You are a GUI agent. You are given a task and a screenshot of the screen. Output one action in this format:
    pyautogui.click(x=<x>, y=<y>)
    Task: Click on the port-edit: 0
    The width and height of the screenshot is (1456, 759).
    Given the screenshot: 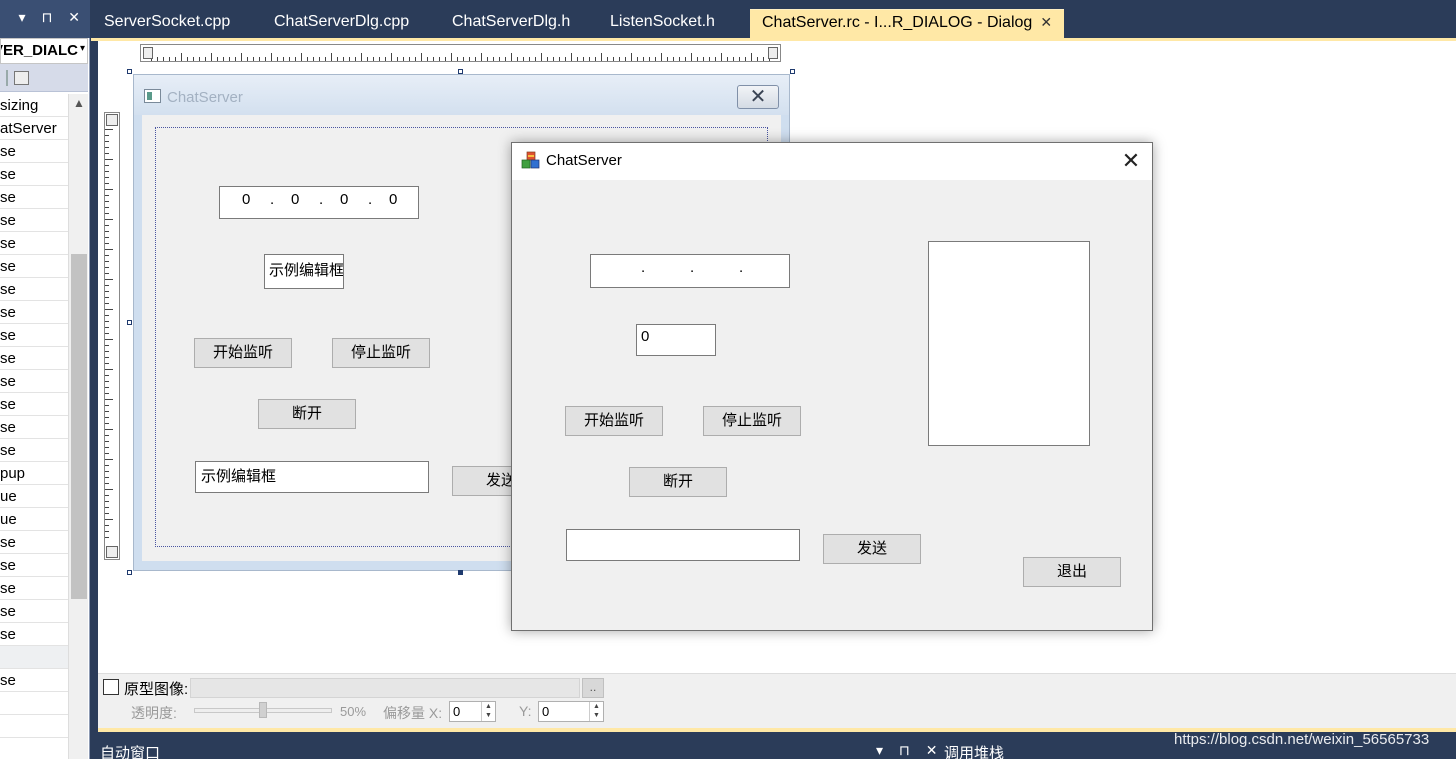 What is the action you would take?
    pyautogui.click(x=676, y=340)
    